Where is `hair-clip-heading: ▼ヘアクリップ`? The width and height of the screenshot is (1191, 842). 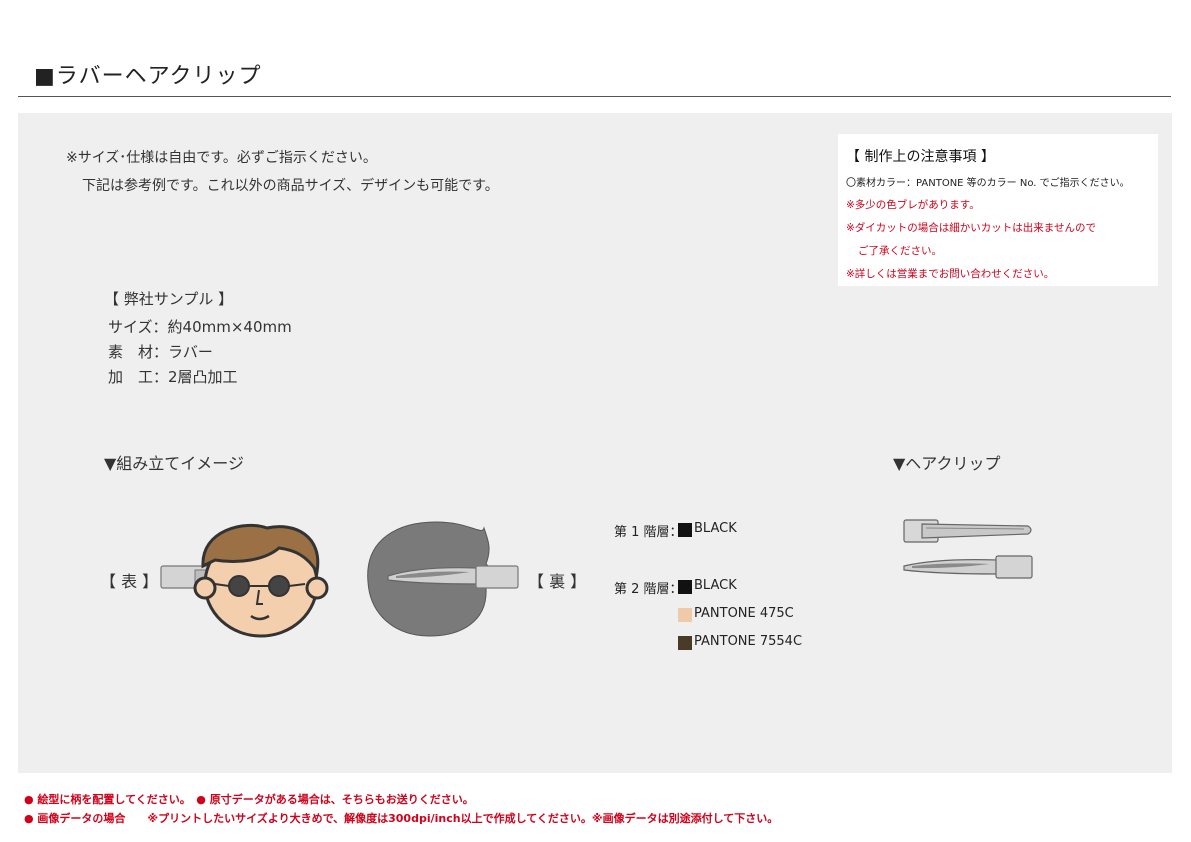 hair-clip-heading: ▼ヘアクリップ is located at coordinates (947, 463).